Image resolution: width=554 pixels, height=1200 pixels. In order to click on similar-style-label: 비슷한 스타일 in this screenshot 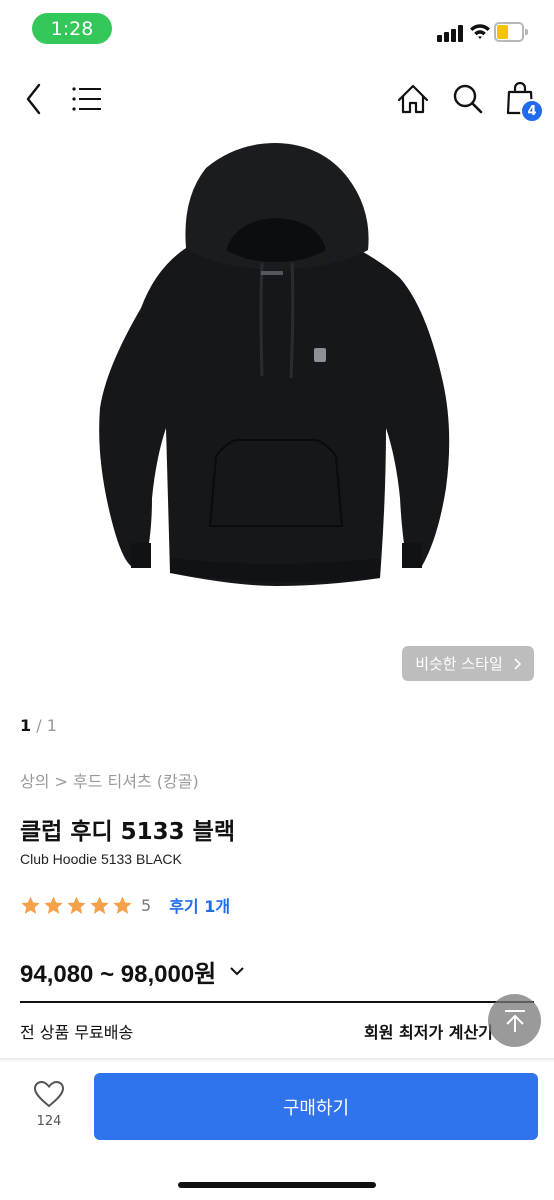, I will do `click(459, 664)`.